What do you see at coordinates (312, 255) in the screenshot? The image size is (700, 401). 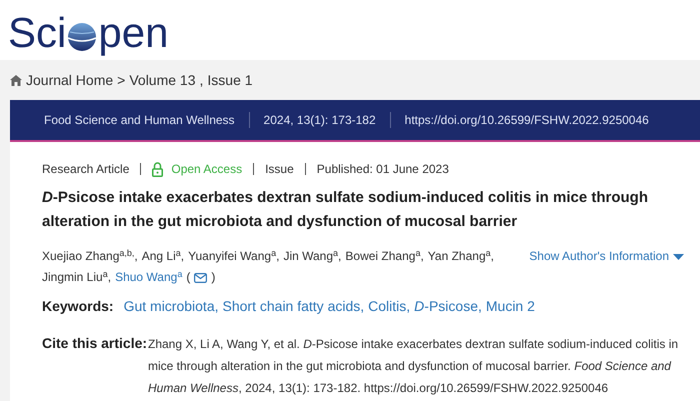 I see `author-name: Jin Wang$^{a}$,` at bounding box center [312, 255].